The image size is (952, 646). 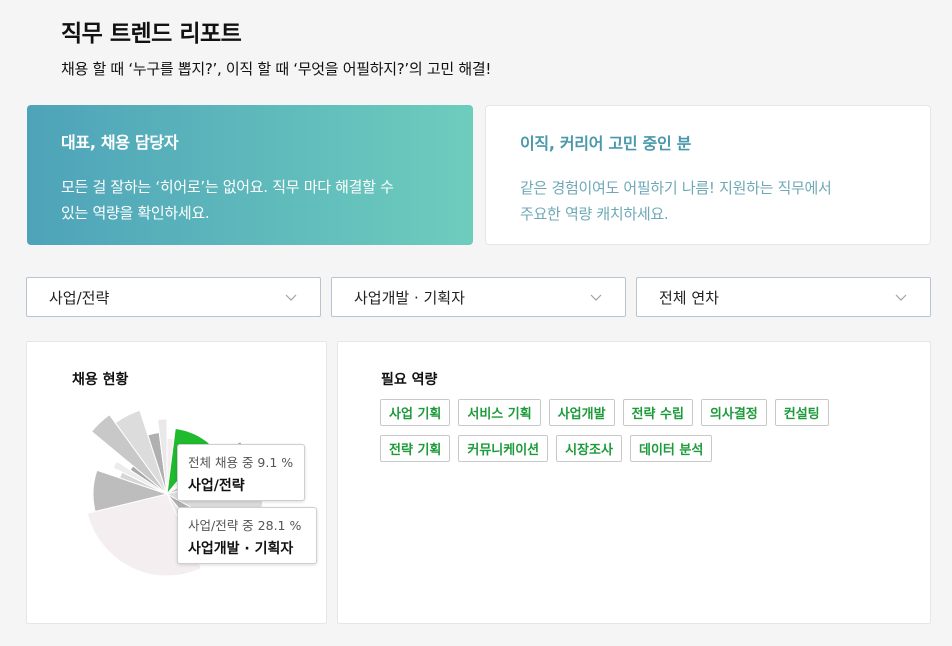 What do you see at coordinates (783, 297) in the screenshot?
I see `experience-select: 전체 연차` at bounding box center [783, 297].